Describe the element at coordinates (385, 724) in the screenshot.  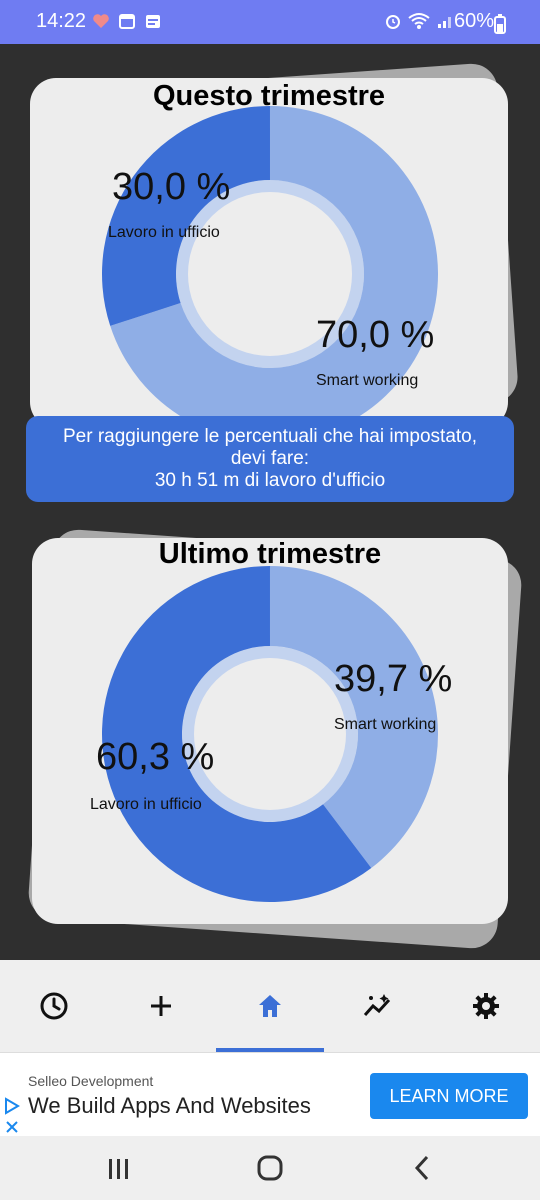
I see `last-smart-label: Smart working` at that location.